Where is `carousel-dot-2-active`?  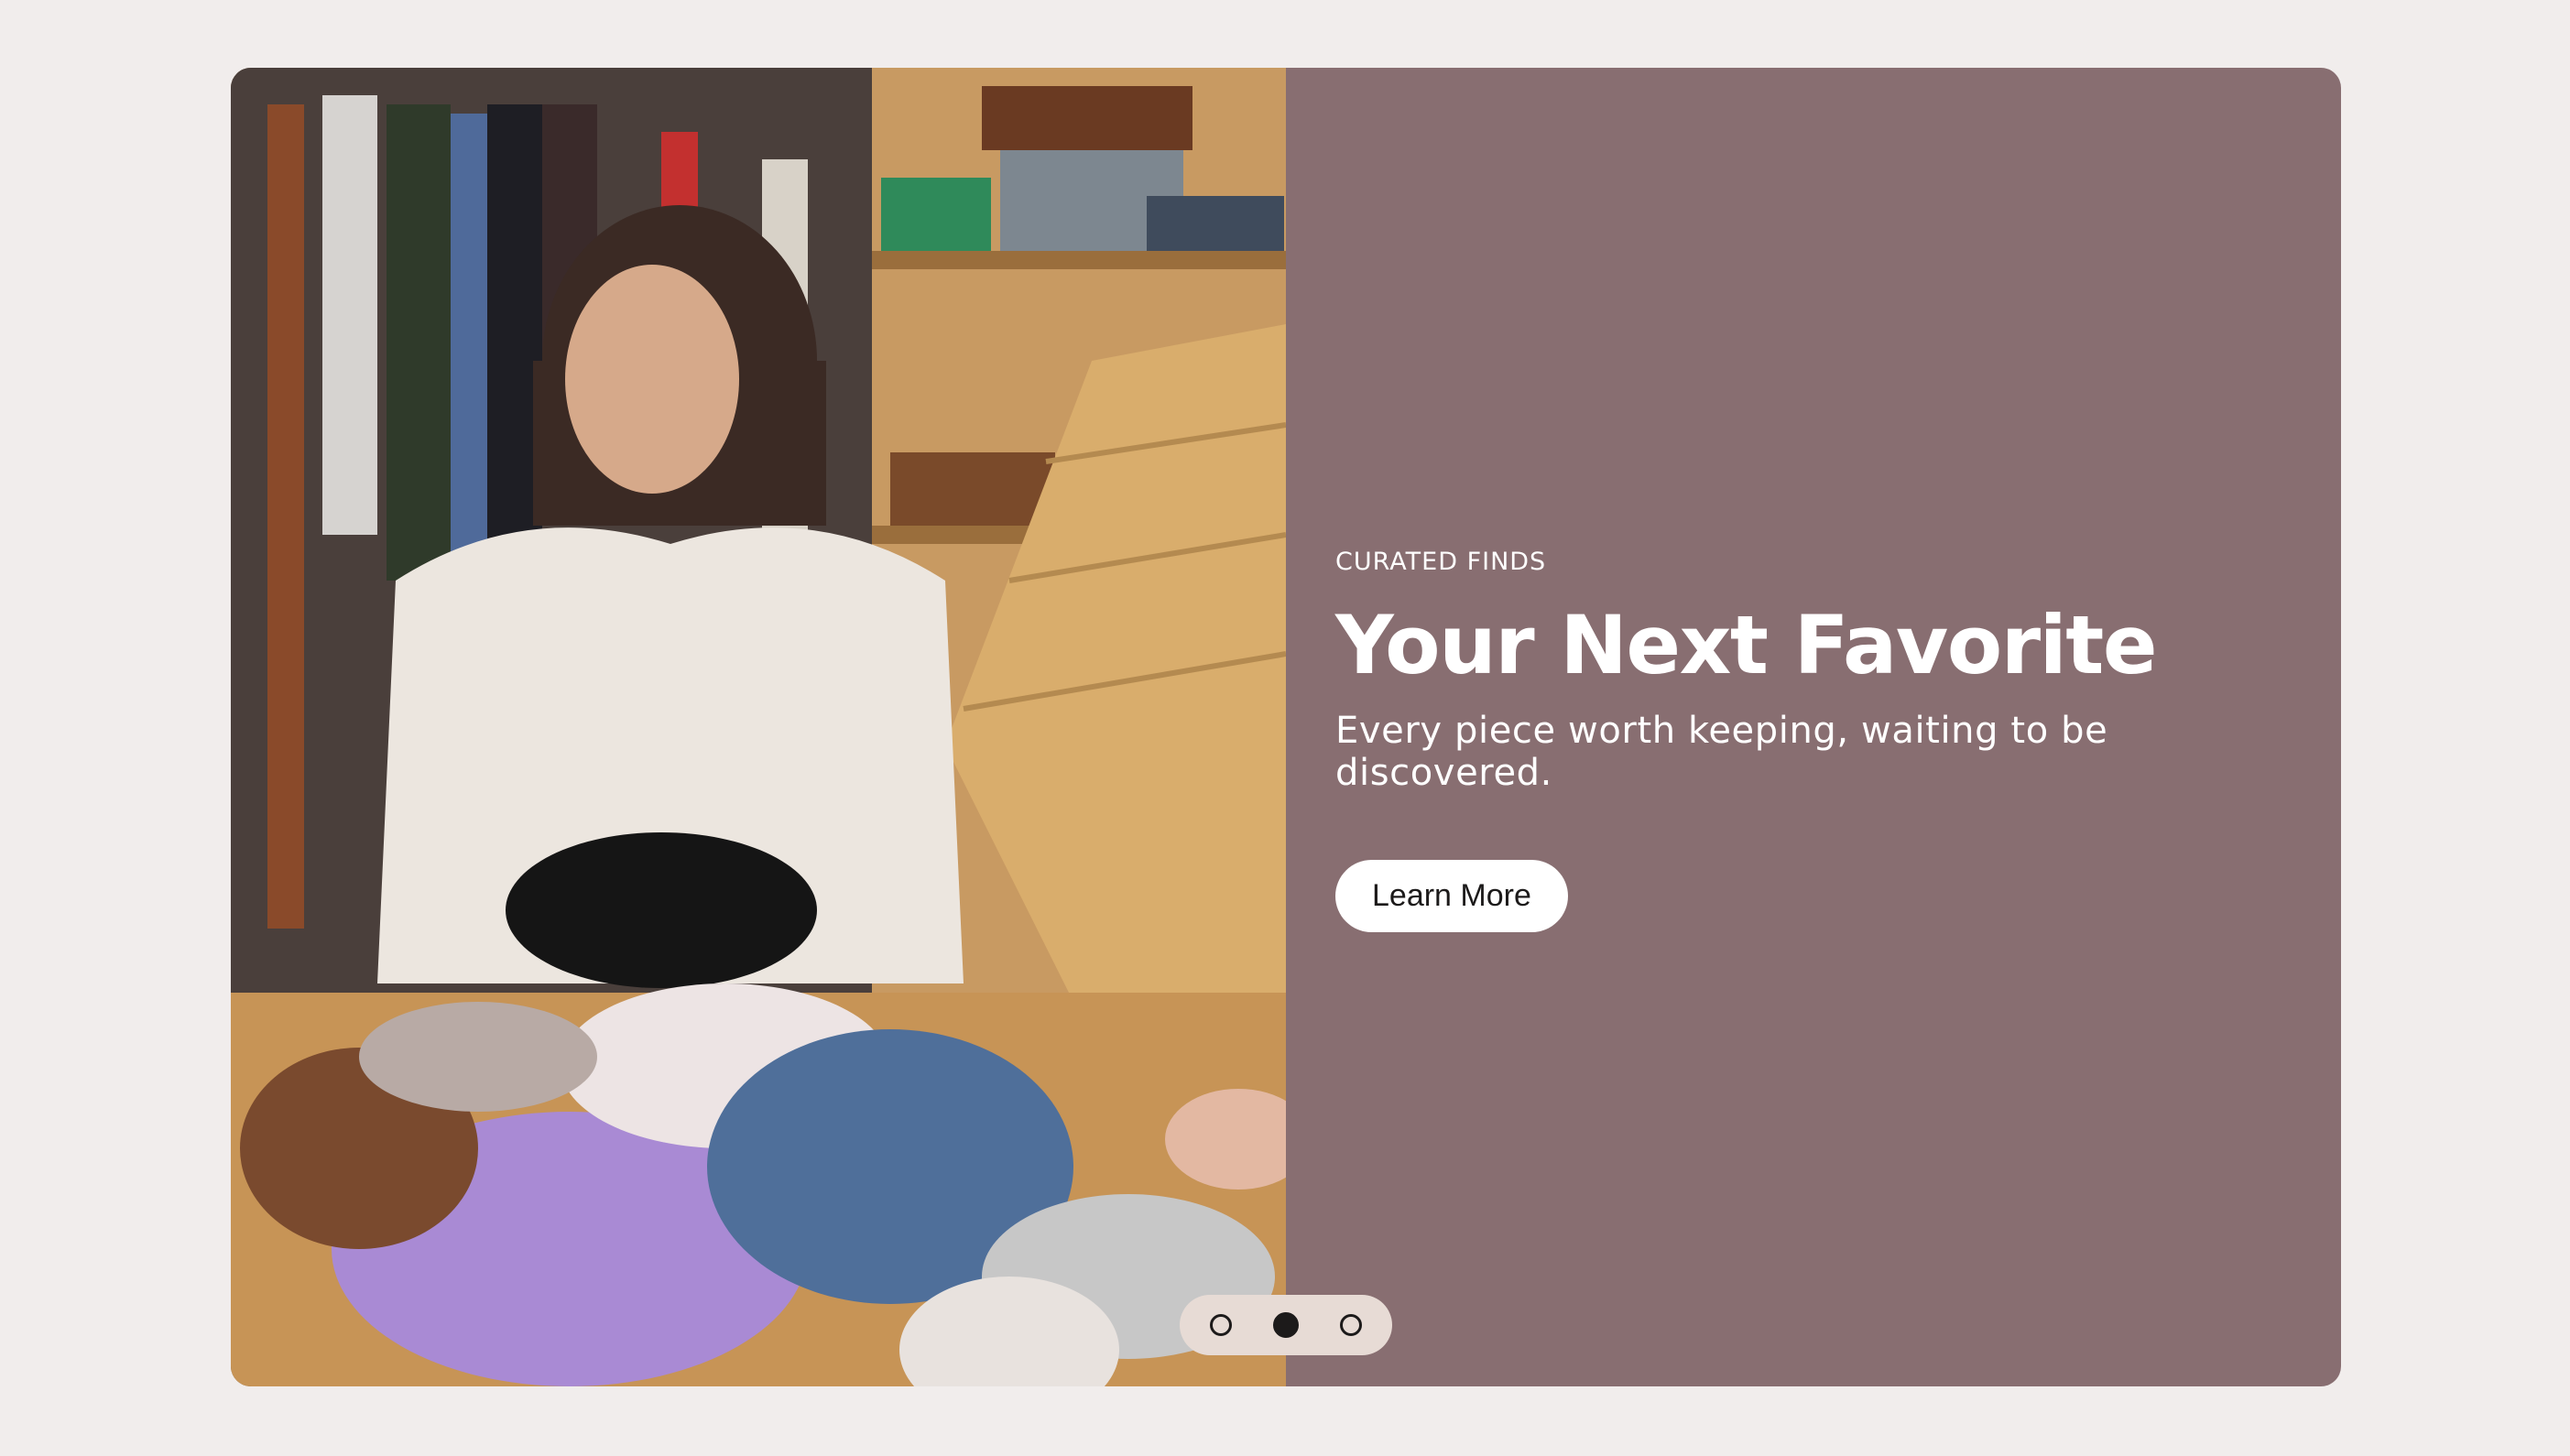 carousel-dot-2-active is located at coordinates (1285, 1325).